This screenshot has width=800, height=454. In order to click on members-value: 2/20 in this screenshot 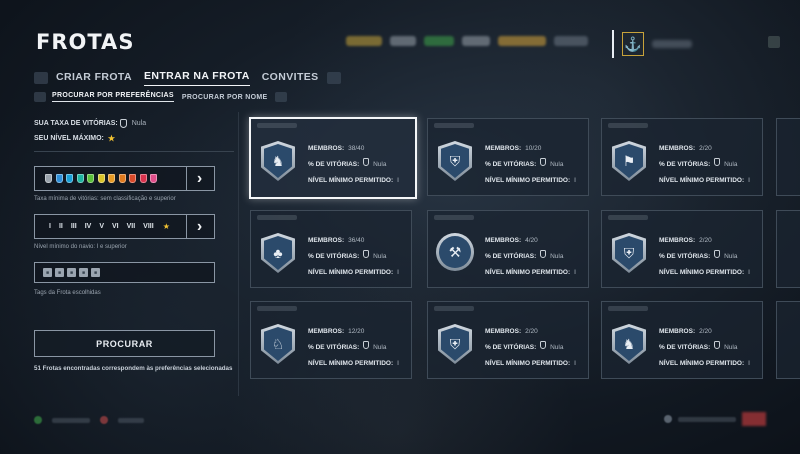, I will do `click(705, 240)`.